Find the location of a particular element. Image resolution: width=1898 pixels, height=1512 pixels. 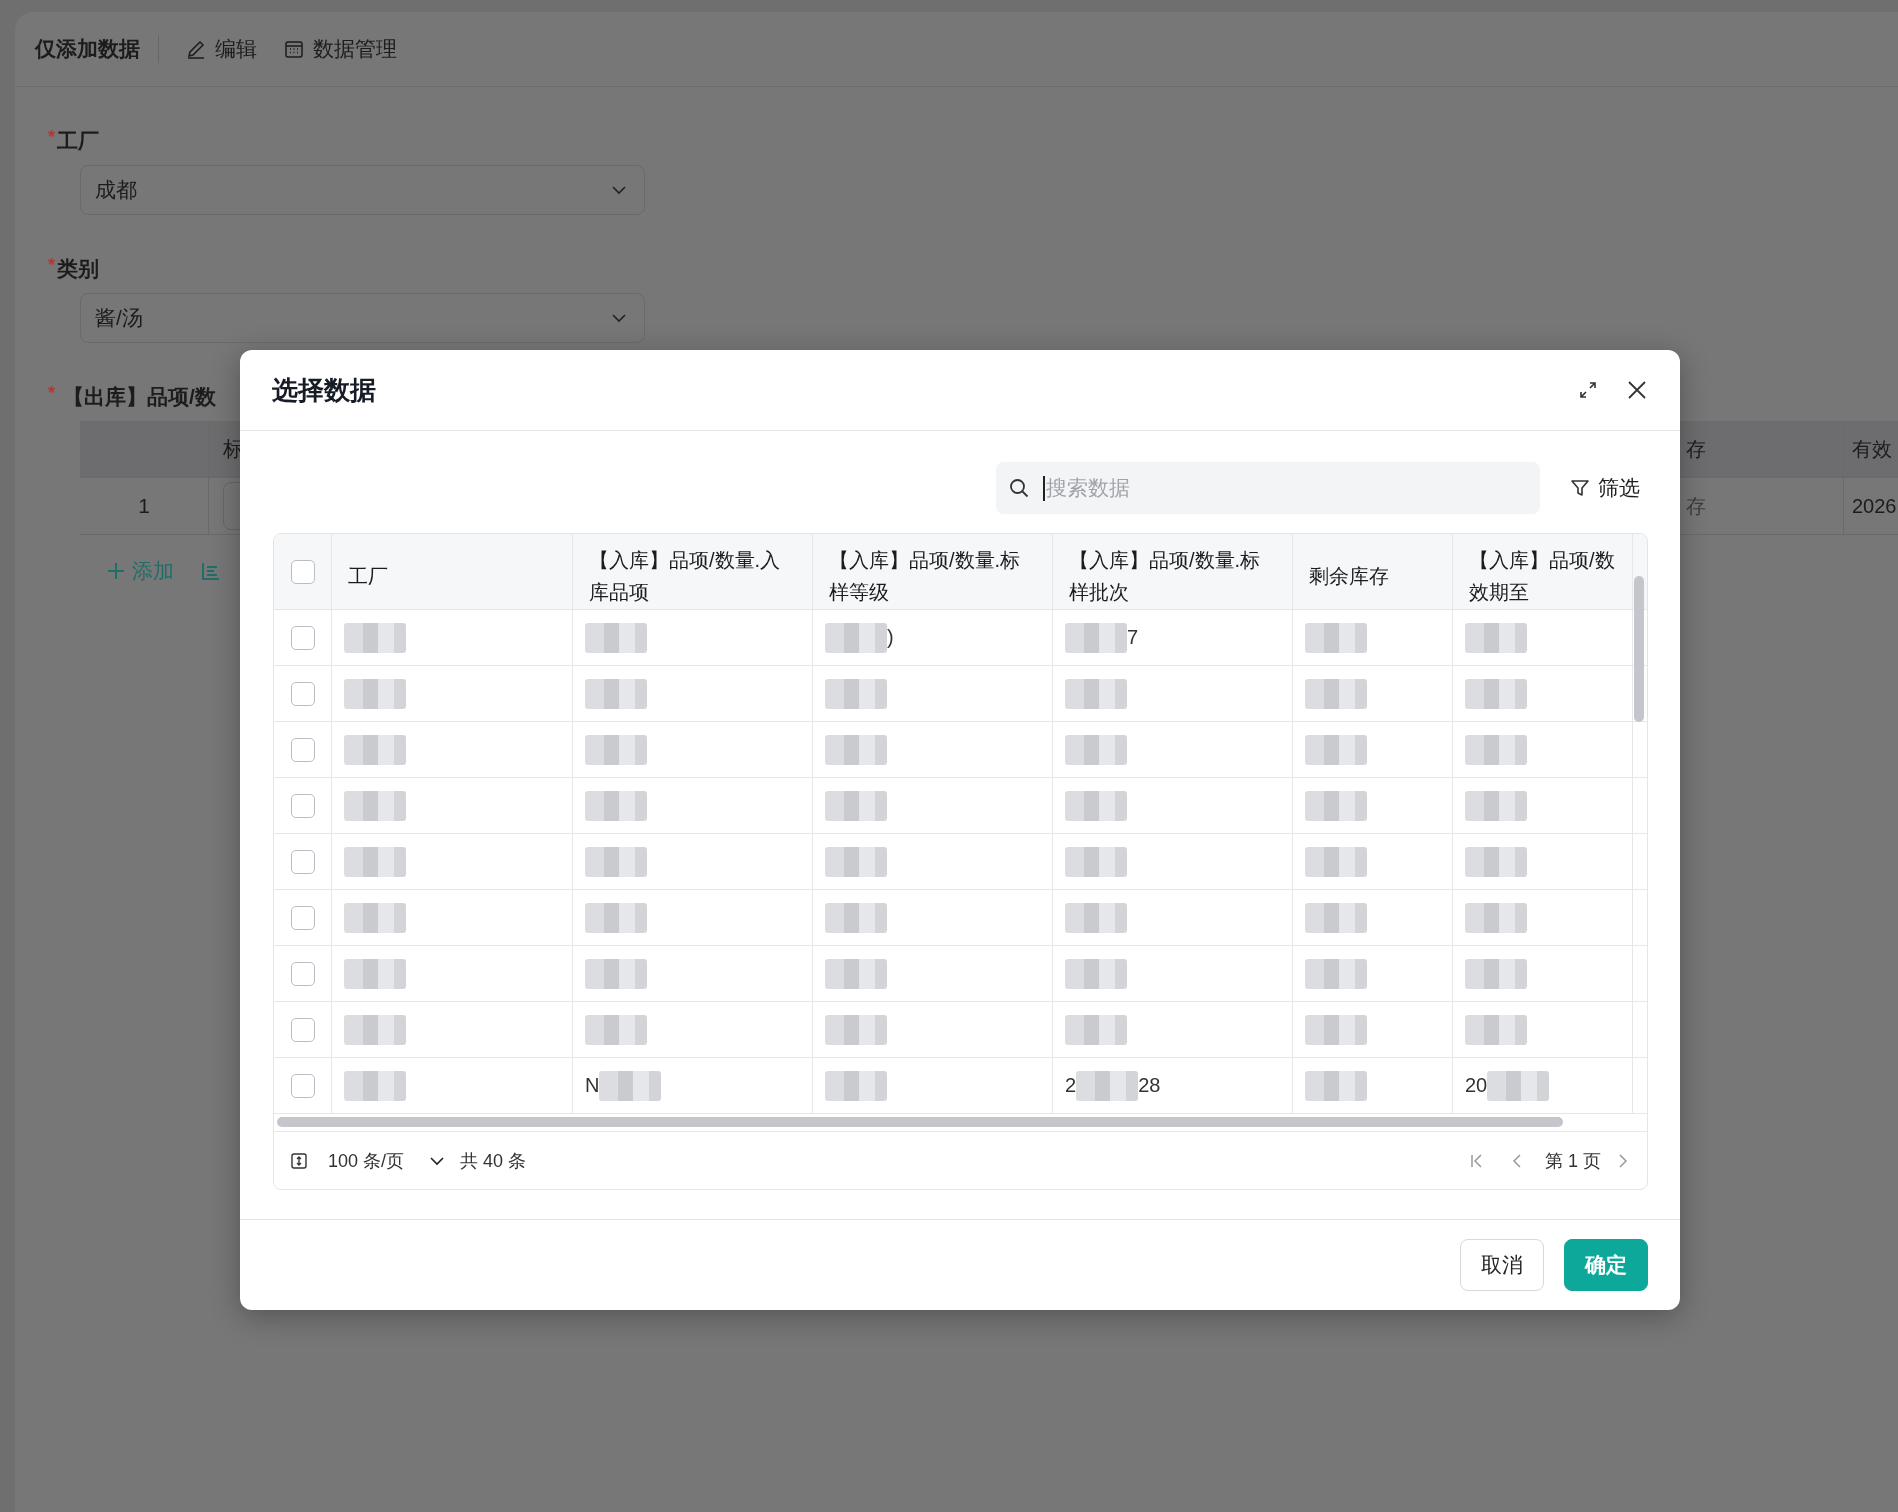

toolbar-button: 数据管理 is located at coordinates (340, 49).